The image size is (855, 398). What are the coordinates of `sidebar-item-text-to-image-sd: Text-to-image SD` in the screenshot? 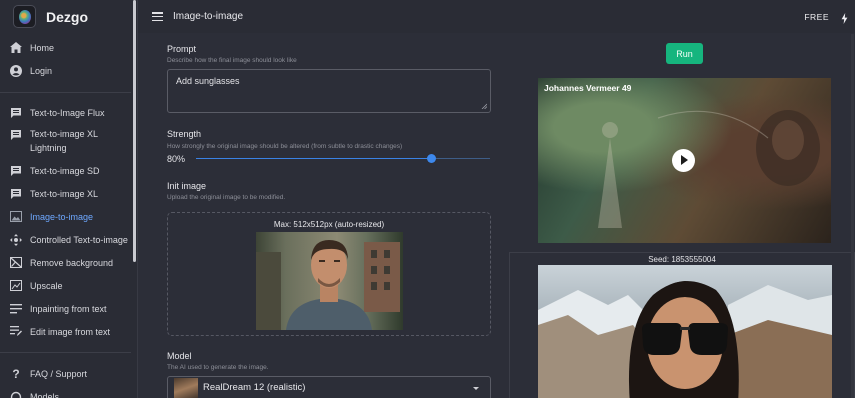 It's located at (68, 170).